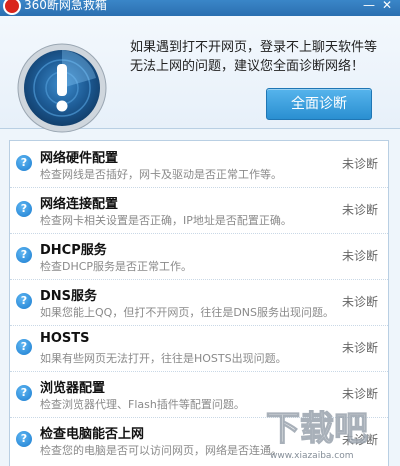 This screenshot has height=466, width=400. What do you see at coordinates (161, 450) in the screenshot?
I see `item-description: 检查您的电脑是否可以访问网页，网络是否连通。` at bounding box center [161, 450].